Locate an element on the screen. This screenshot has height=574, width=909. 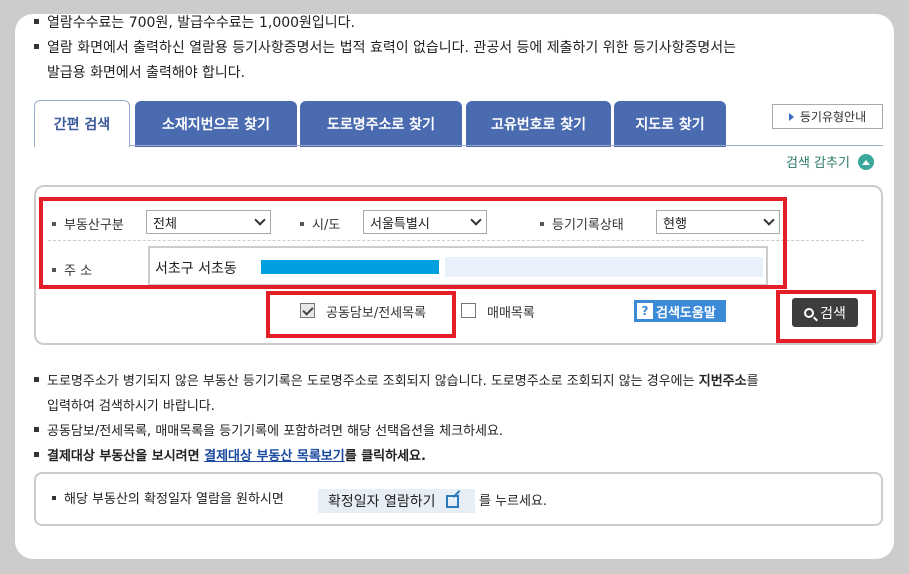
notice-payment: 결제대상 부동산을 보시려면 결제대상 부동산 목록보기를 클릭하세요. is located at coordinates (230, 457).